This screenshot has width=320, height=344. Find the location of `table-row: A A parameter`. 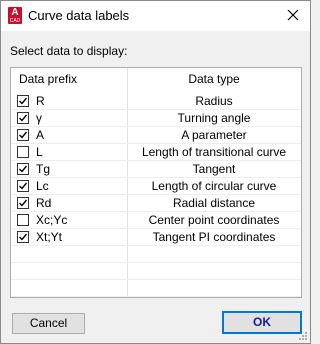

table-row: A A parameter is located at coordinates (156, 135).